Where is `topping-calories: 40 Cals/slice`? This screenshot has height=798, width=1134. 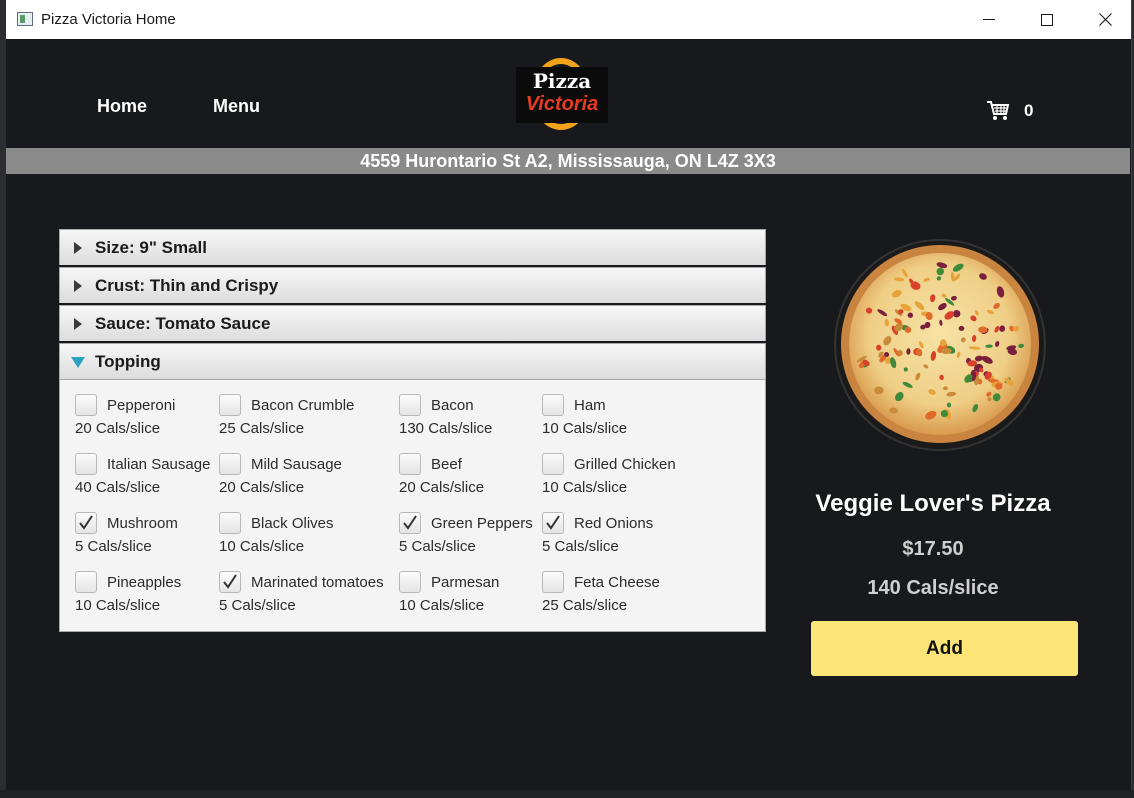
topping-calories: 40 Cals/slice is located at coordinates (118, 487).